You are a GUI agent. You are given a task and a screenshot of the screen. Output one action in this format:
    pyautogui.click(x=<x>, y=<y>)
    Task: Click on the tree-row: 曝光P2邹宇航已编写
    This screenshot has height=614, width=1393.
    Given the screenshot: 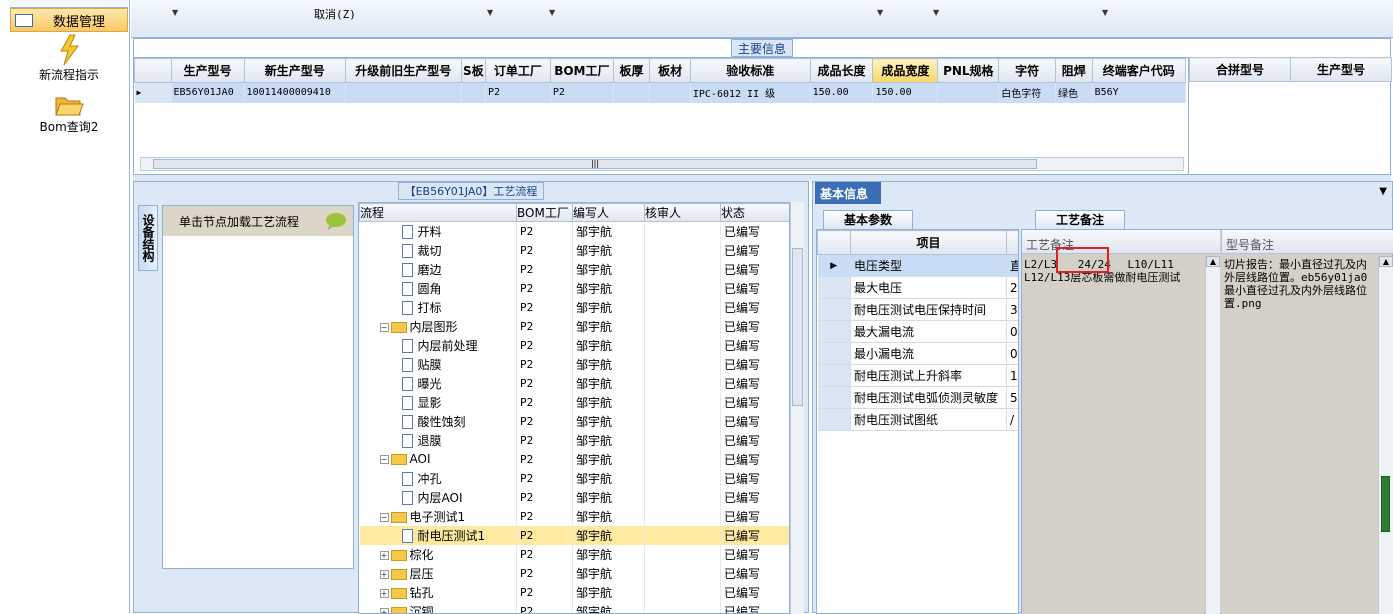 What is the action you would take?
    pyautogui.click(x=575, y=383)
    